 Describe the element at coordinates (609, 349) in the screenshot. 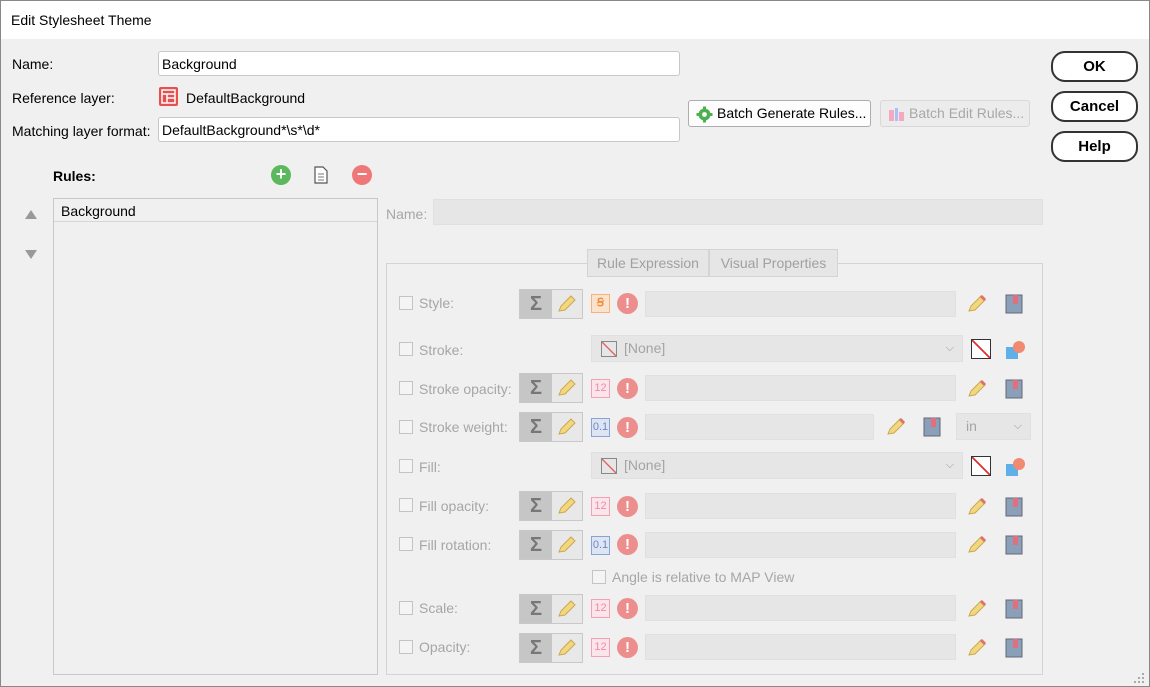

I see `none-swatch-icon` at that location.